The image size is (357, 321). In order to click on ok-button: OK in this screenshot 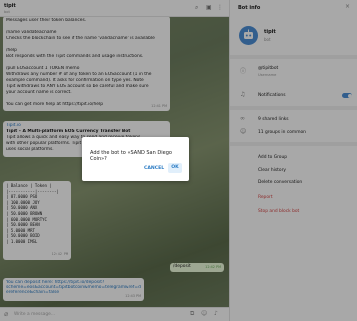, I will do `click(175, 168)`.